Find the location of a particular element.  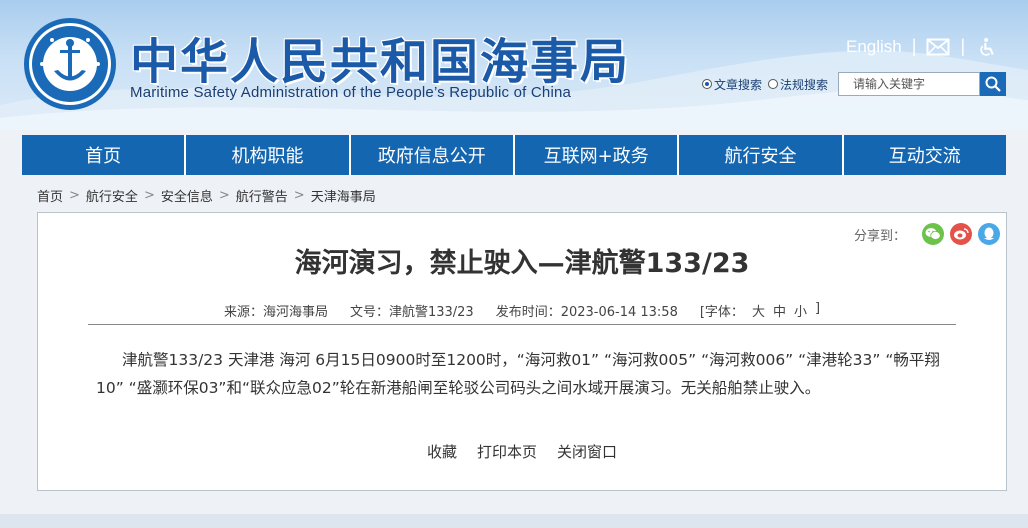

search-input is located at coordinates (909, 84).